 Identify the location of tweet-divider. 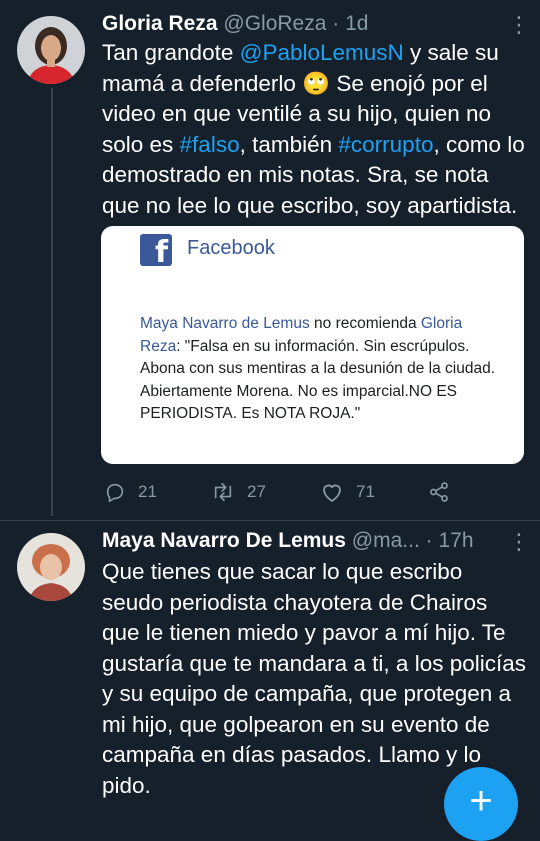
(270, 520).